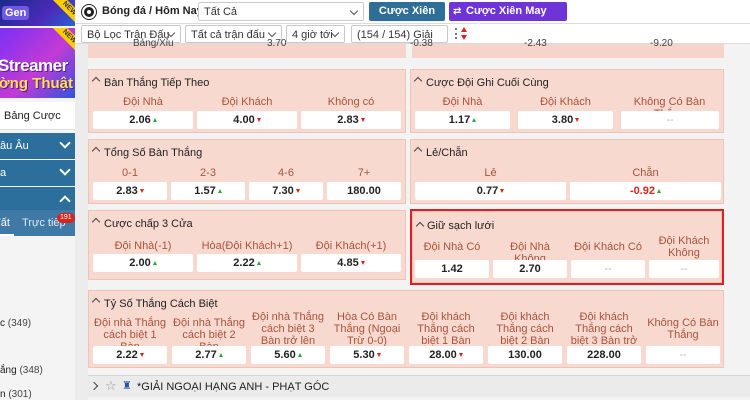  Describe the element at coordinates (15, 323) in the screenshot. I see `sidebar-list-item: c (349)` at that location.